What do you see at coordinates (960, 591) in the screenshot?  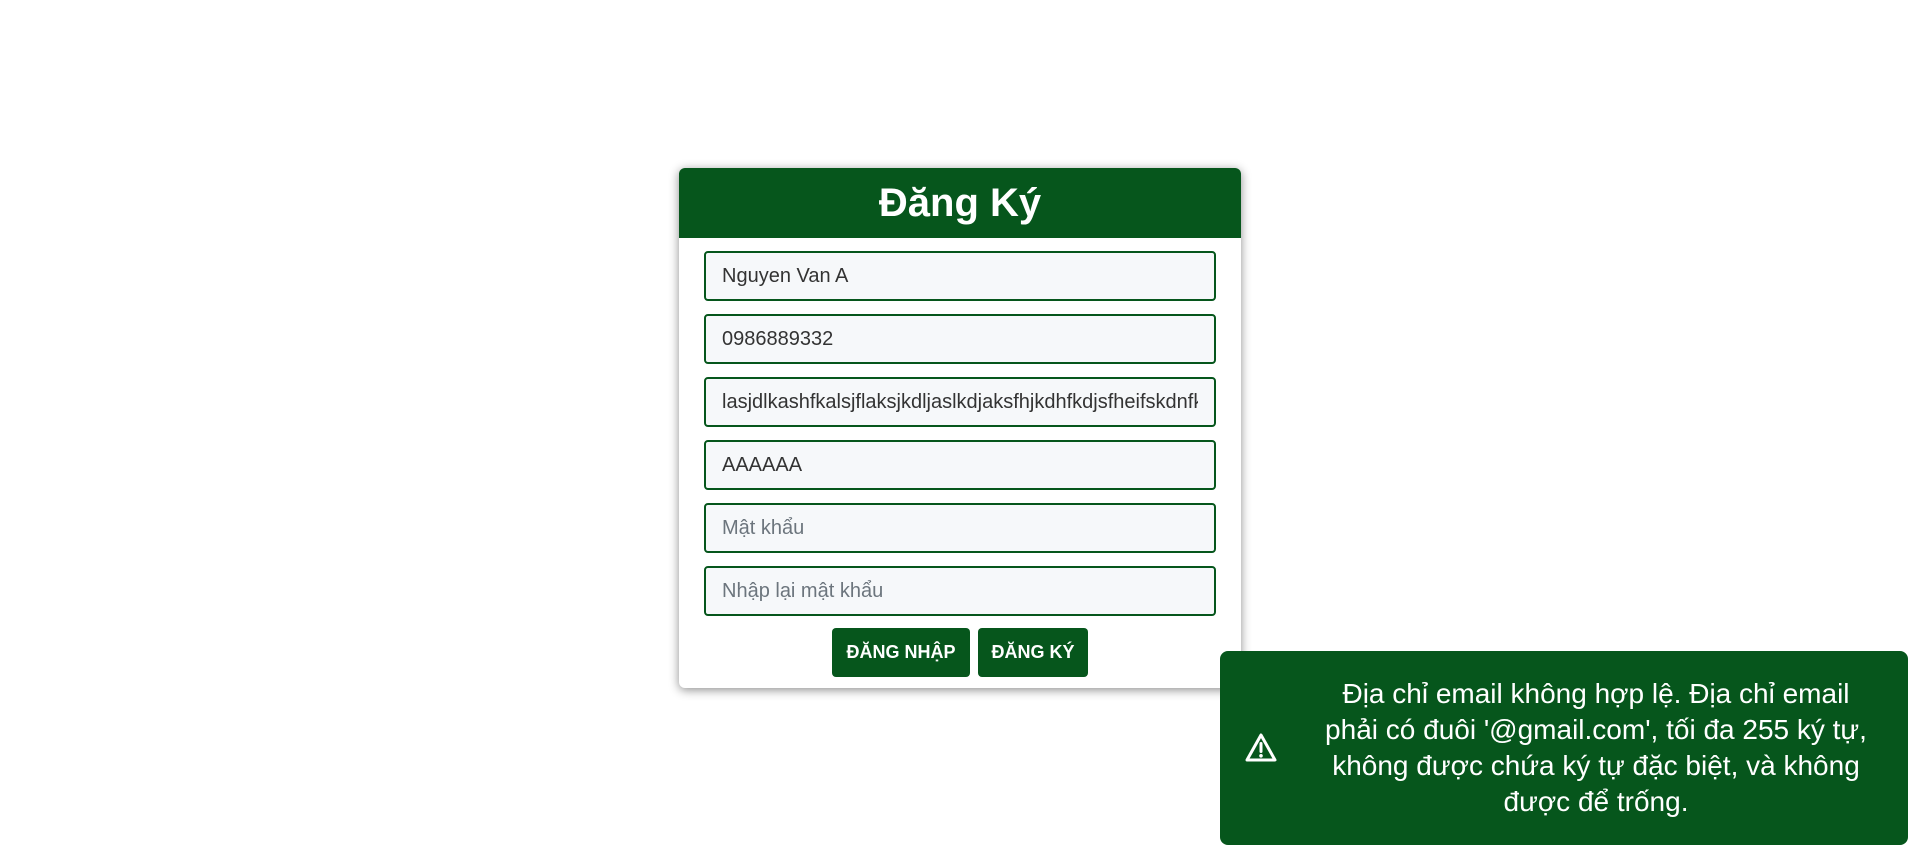 I see `confirm-password-field` at bounding box center [960, 591].